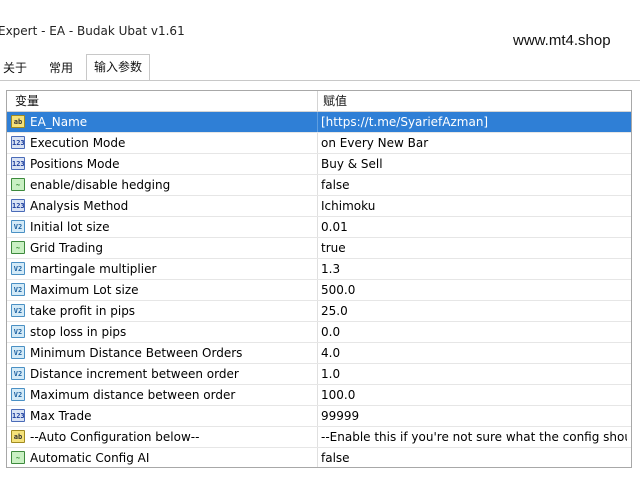  What do you see at coordinates (92, 31) in the screenshot?
I see `window-title: Expert - EA - Budak Ubat v1.61` at bounding box center [92, 31].